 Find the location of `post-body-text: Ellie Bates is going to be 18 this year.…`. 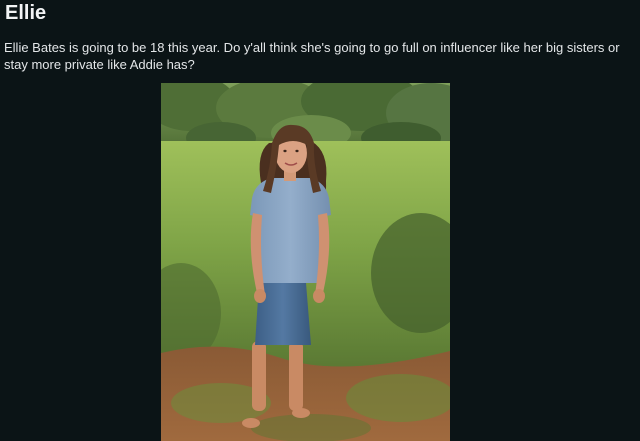

post-body-text: Ellie Bates is going to be 18 this year.… is located at coordinates (312, 56).